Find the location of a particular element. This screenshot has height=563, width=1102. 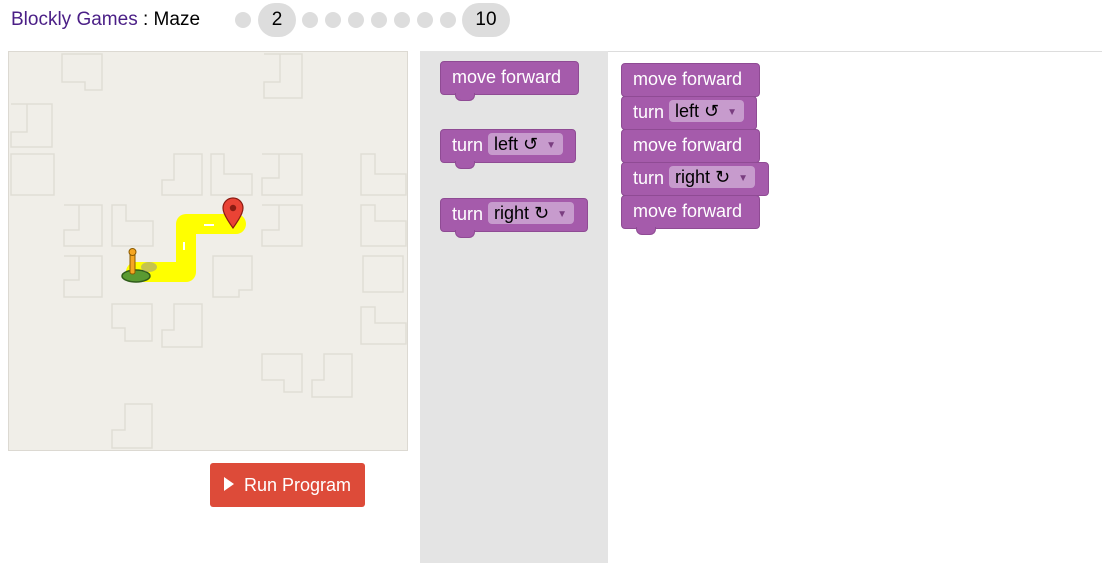

game-name: Maze is located at coordinates (177, 19).